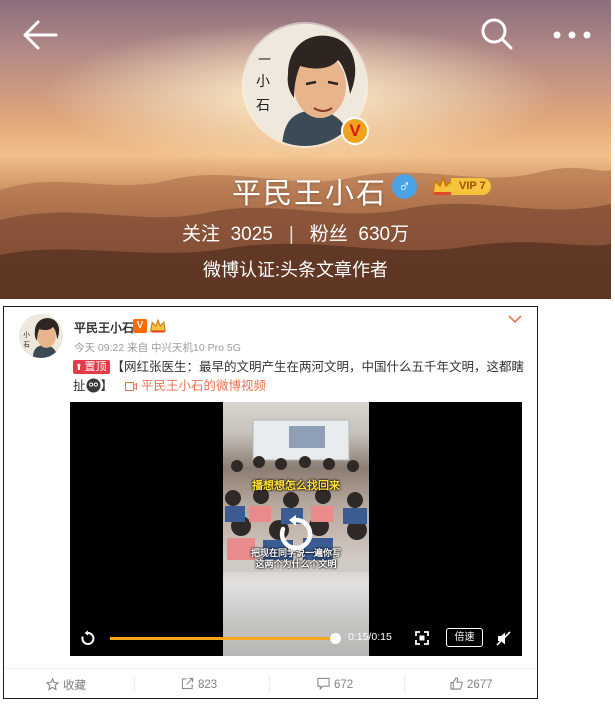 The image size is (615, 715). Describe the element at coordinates (515, 319) in the screenshot. I see `chevron-down-icon` at that location.